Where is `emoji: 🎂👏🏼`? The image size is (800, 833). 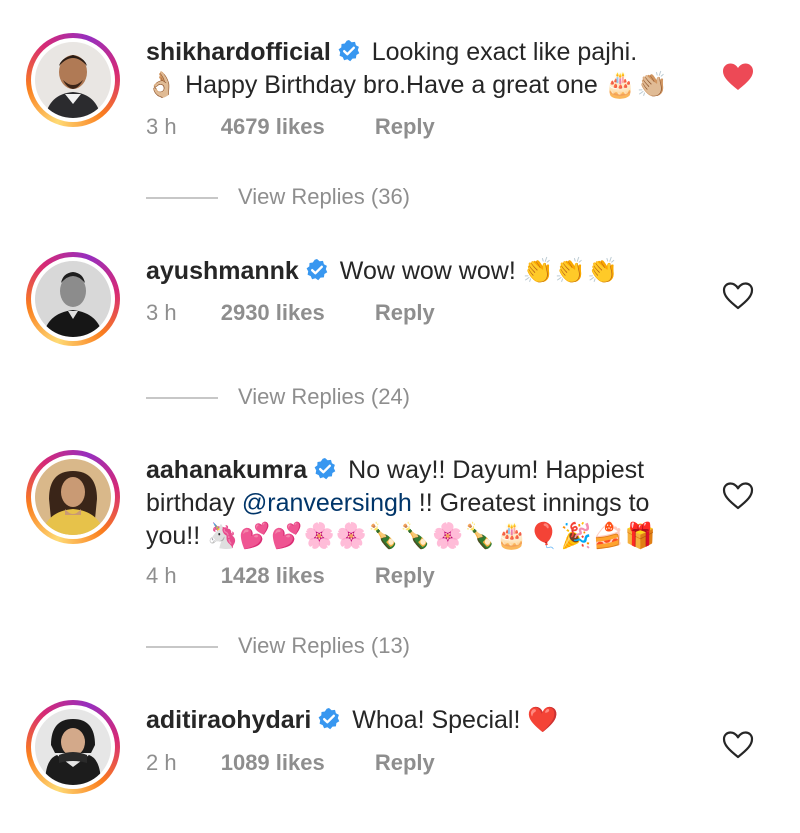
emoji: 🎂👏🏼 is located at coordinates (637, 85).